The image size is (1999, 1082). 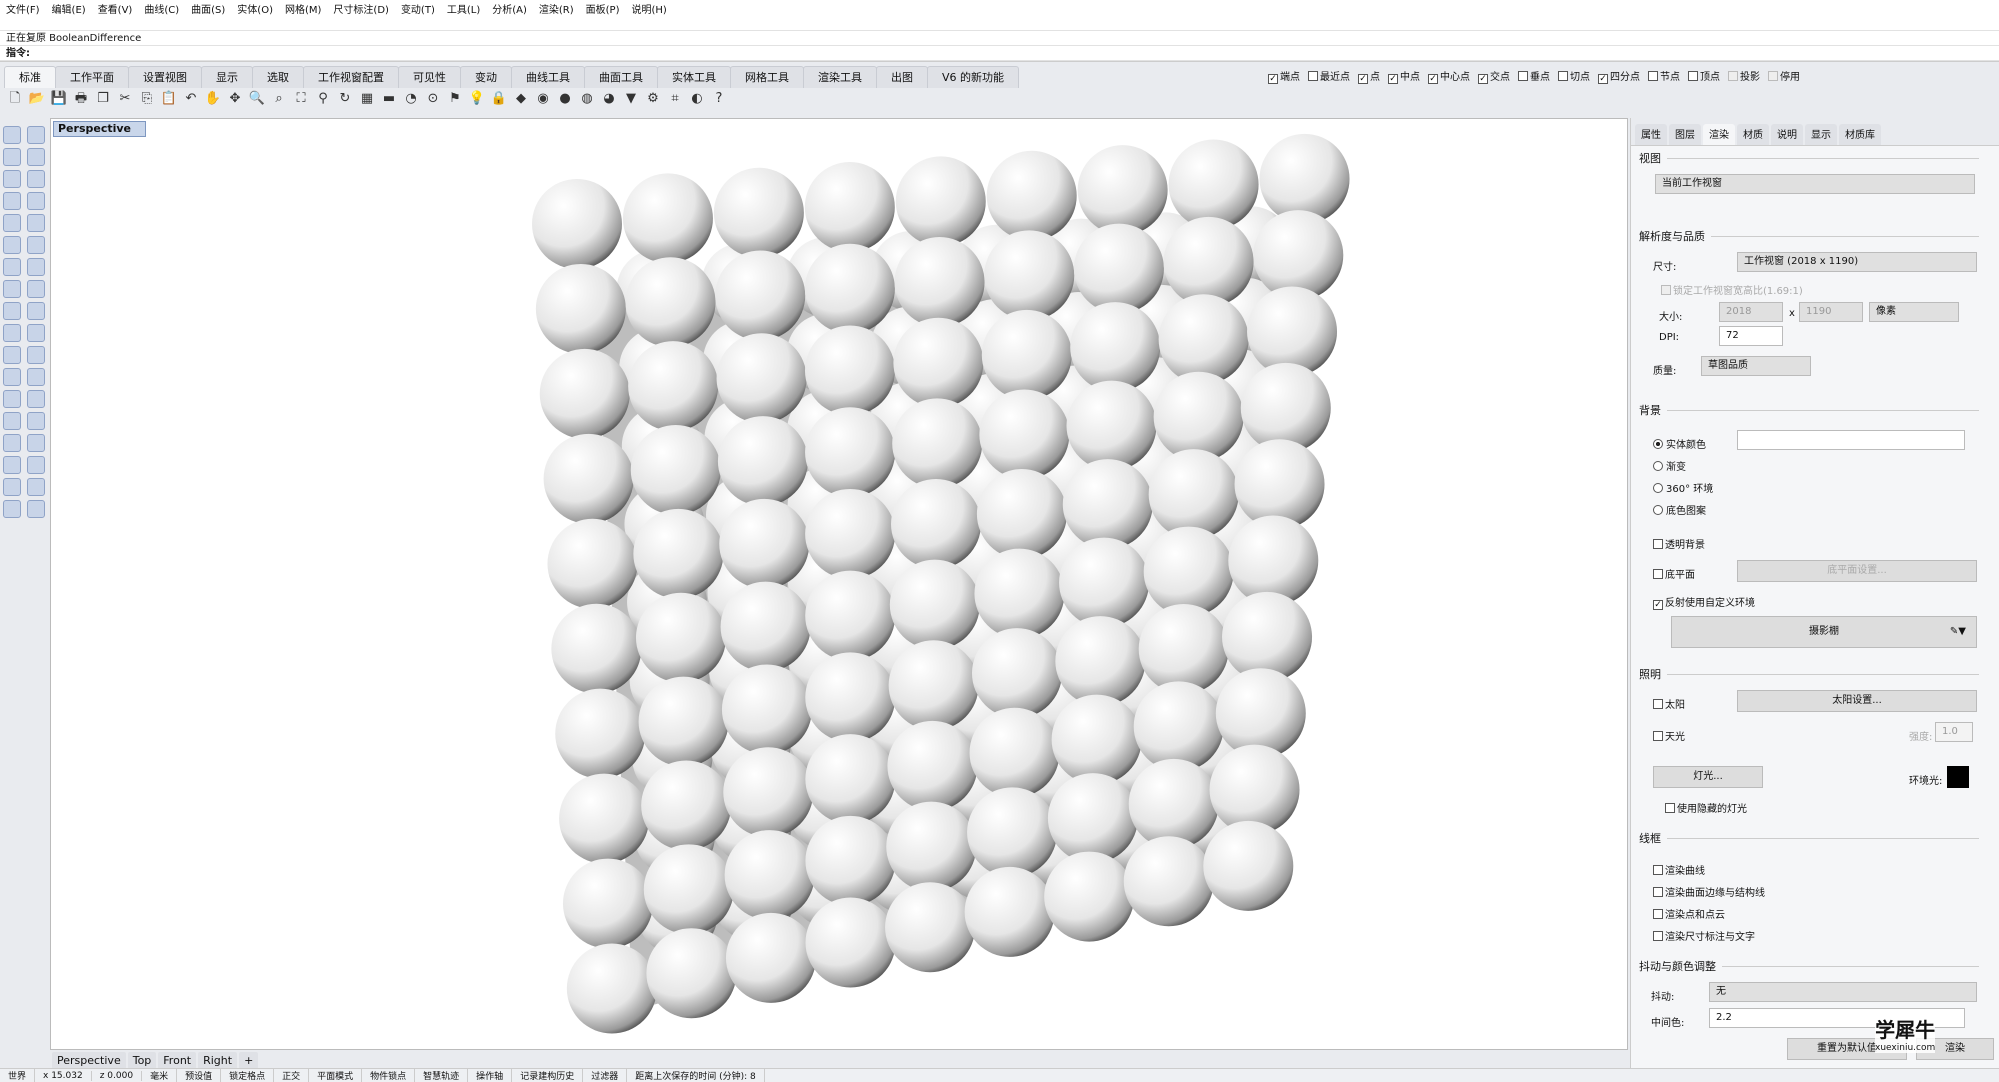 What do you see at coordinates (1679, 543) in the screenshot?
I see `transparent-bg-checkbox: 透明背景` at bounding box center [1679, 543].